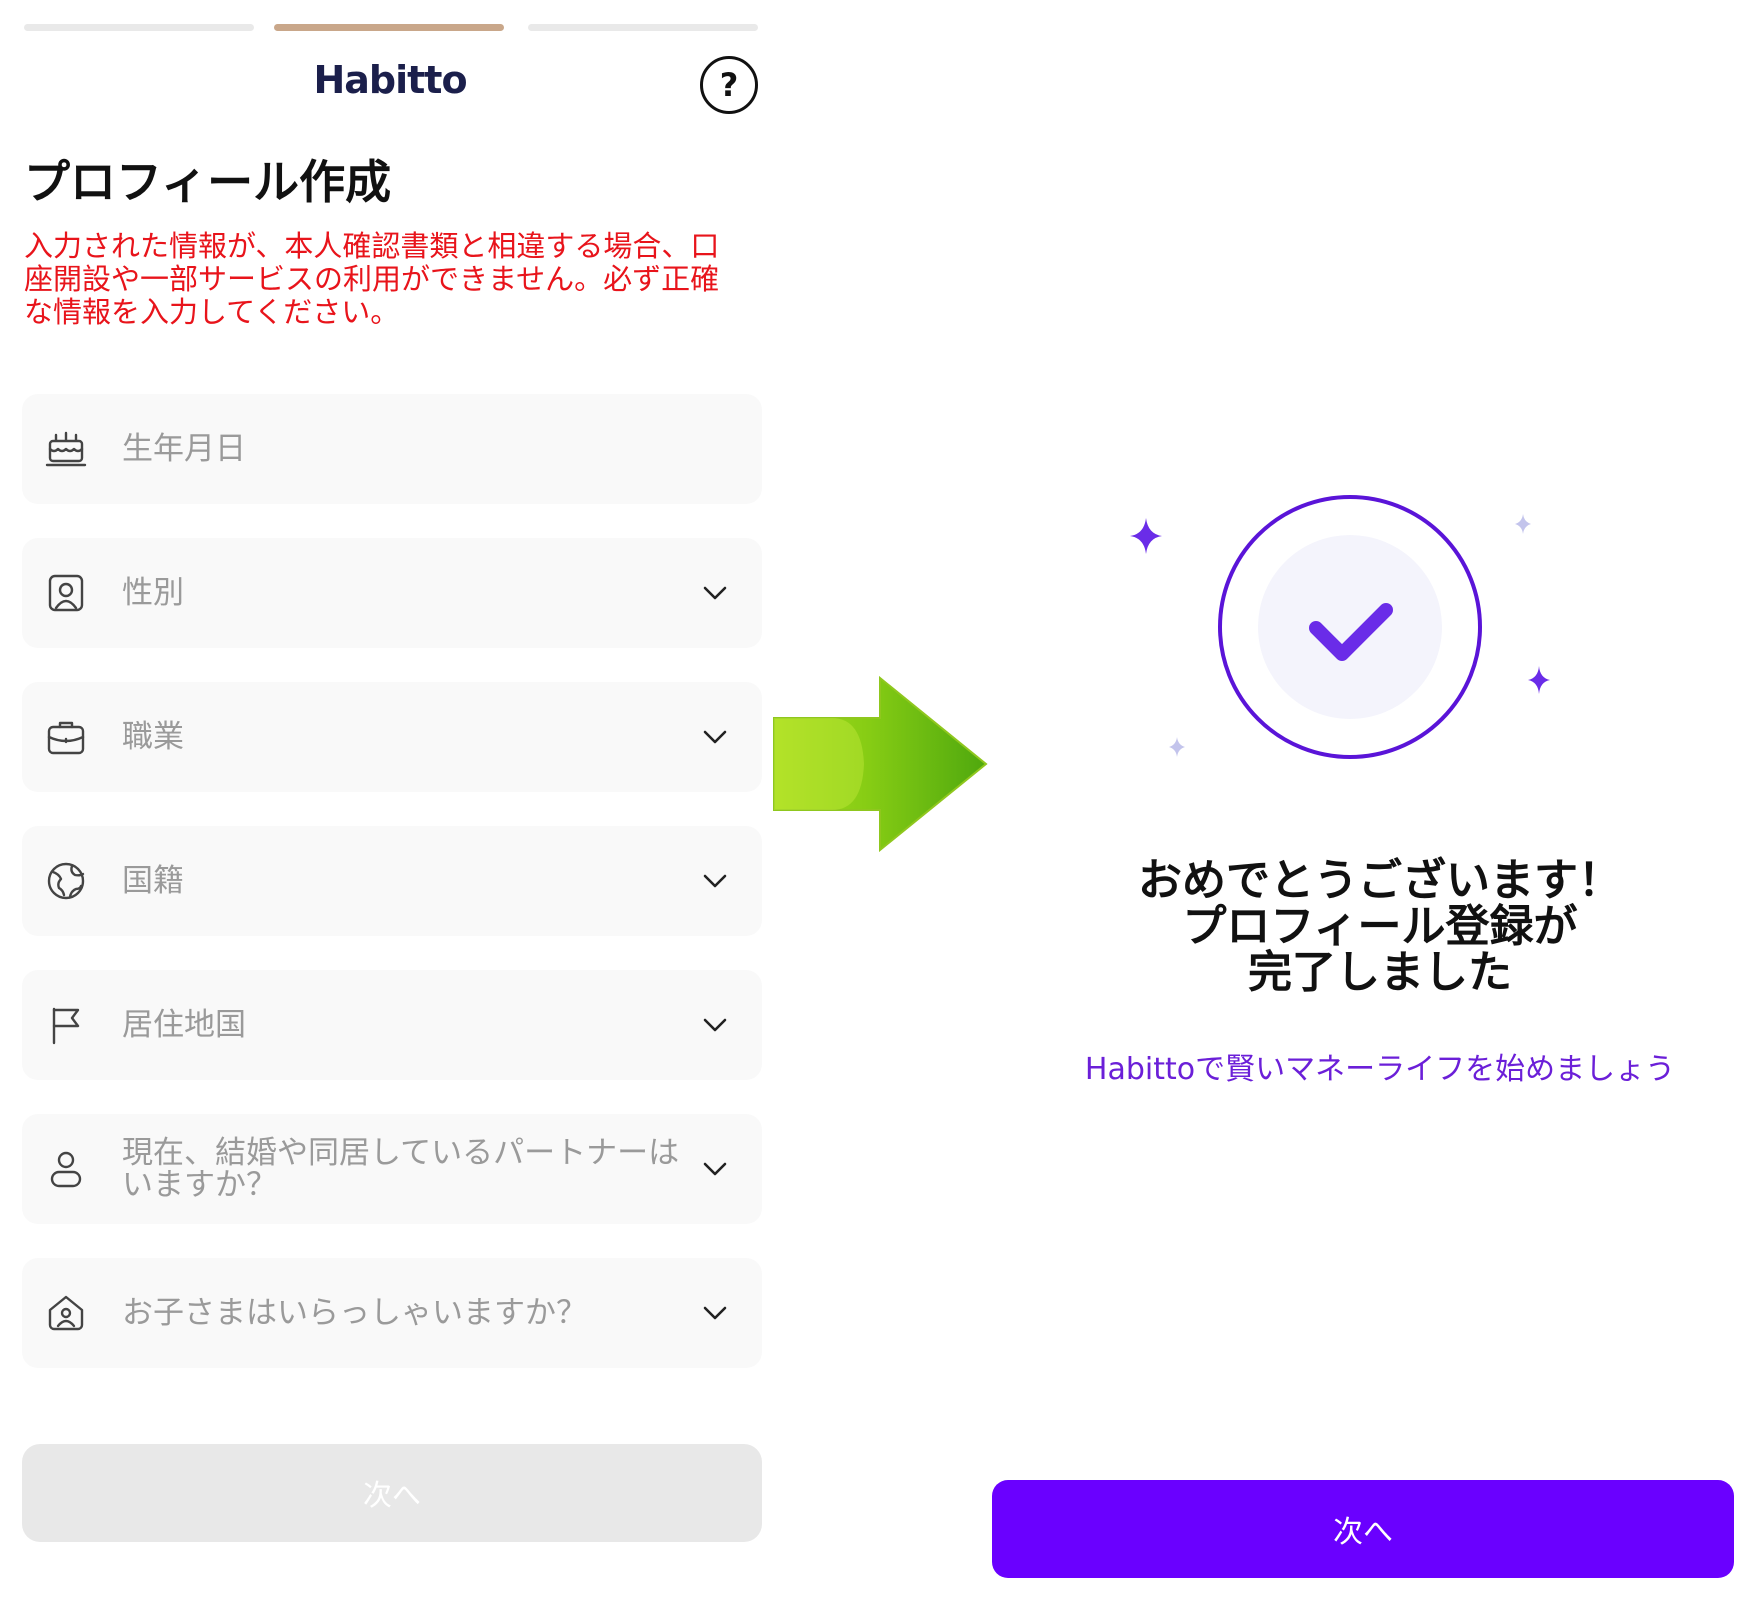 The image size is (1764, 1598). I want to click on nationality-select: 国籍, so click(392, 881).